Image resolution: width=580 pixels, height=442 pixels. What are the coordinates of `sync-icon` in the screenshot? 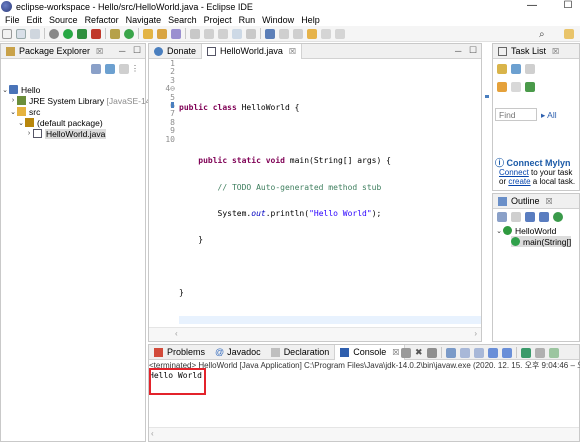 It's located at (530, 86).